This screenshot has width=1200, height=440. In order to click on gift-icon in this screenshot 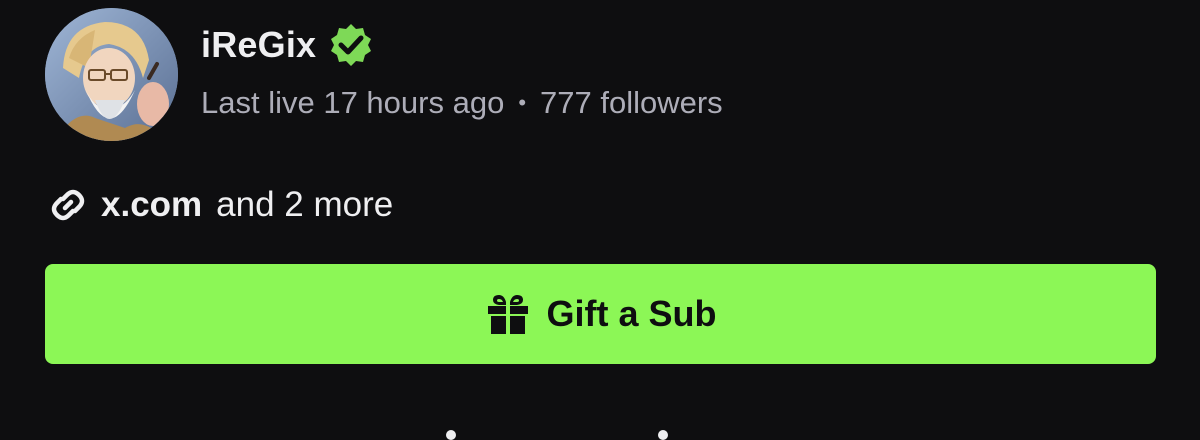, I will do `click(508, 314)`.